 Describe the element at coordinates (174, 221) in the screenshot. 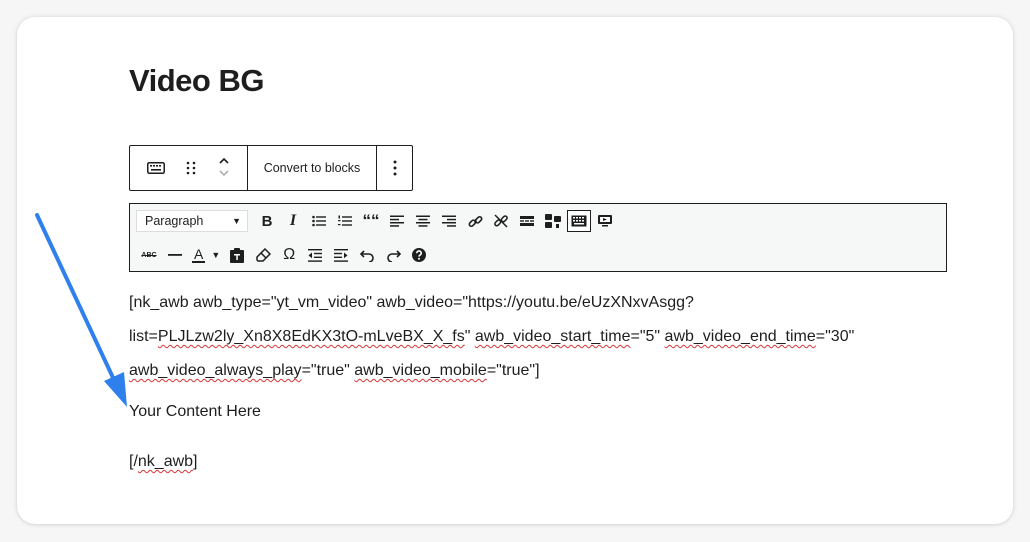

I see `format-select-value: Paragraph` at that location.